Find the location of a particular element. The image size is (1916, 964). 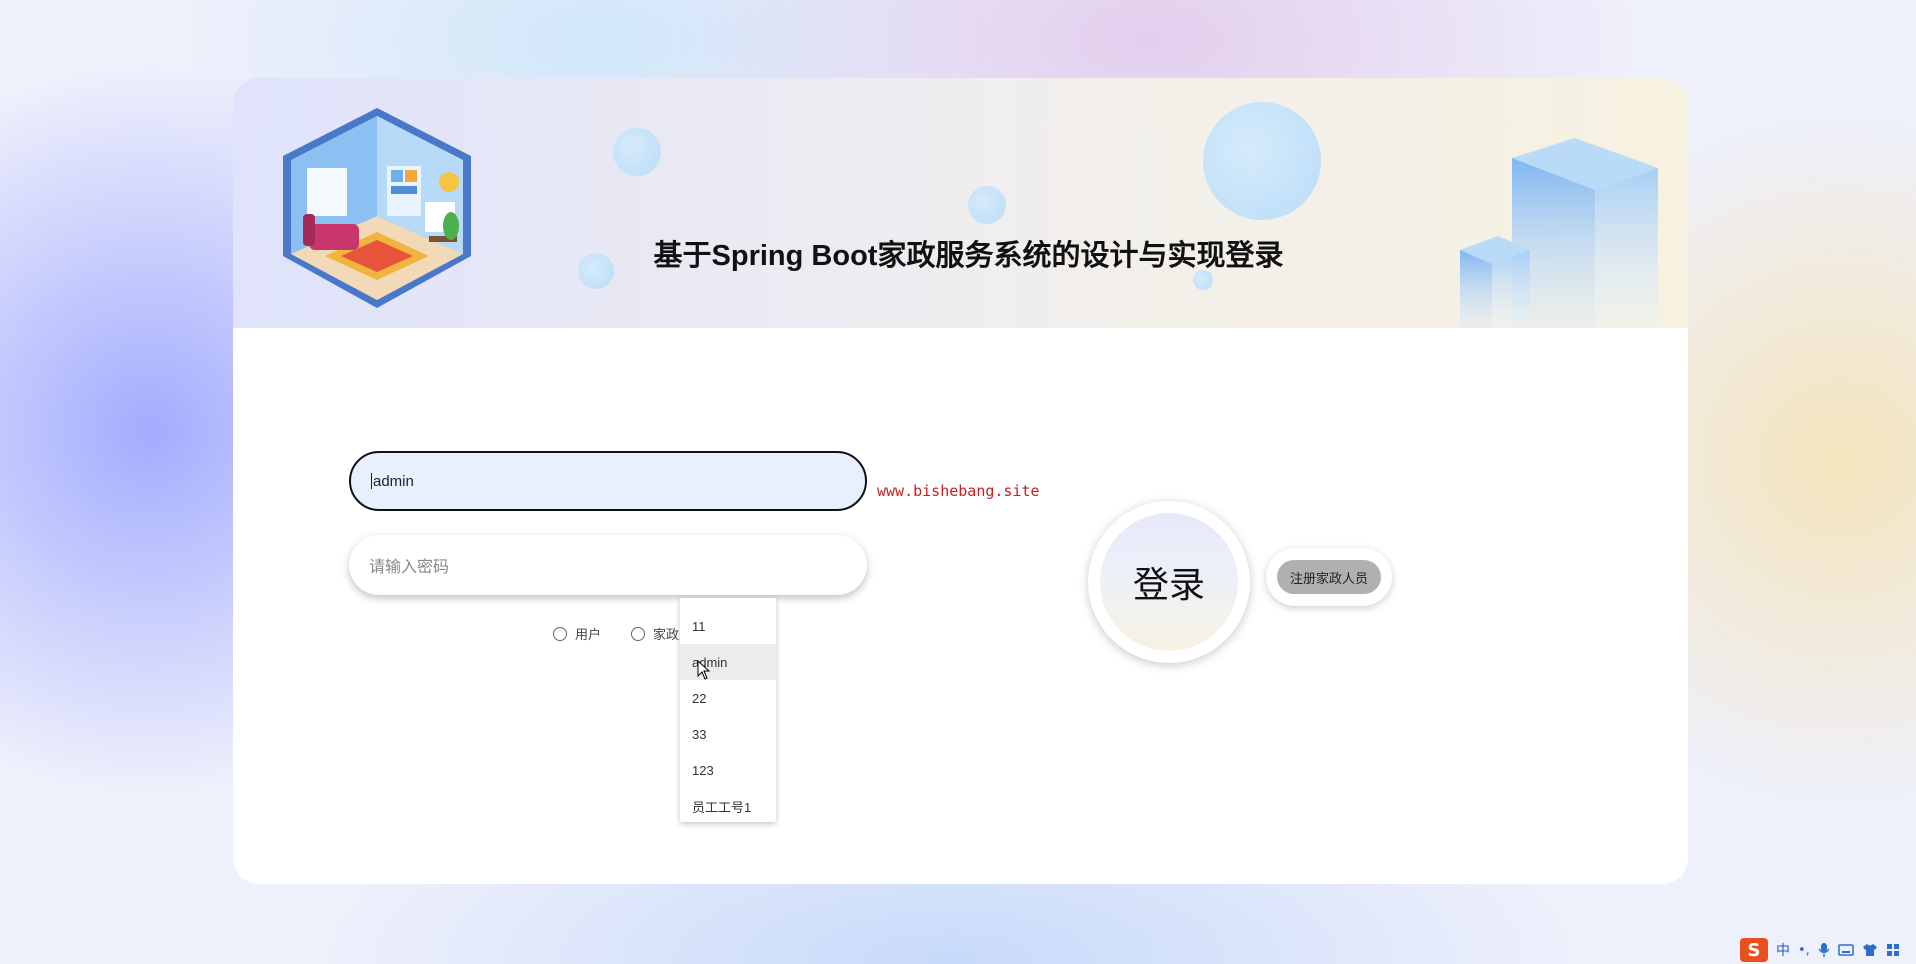

skin-shirt-icon is located at coordinates (1870, 950).